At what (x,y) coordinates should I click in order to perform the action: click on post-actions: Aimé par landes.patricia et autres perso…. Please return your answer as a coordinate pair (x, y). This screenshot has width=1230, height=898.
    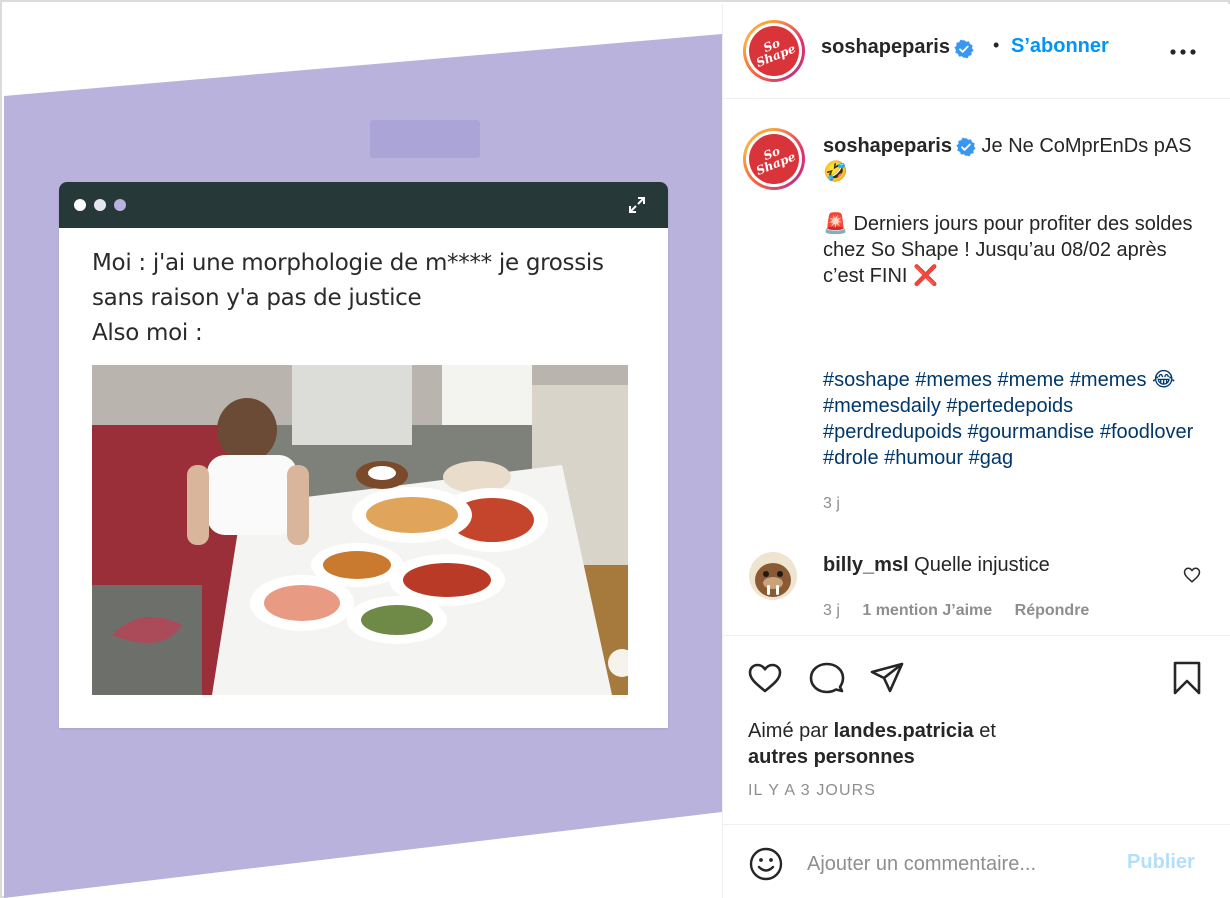
    Looking at the image, I should click on (976, 729).